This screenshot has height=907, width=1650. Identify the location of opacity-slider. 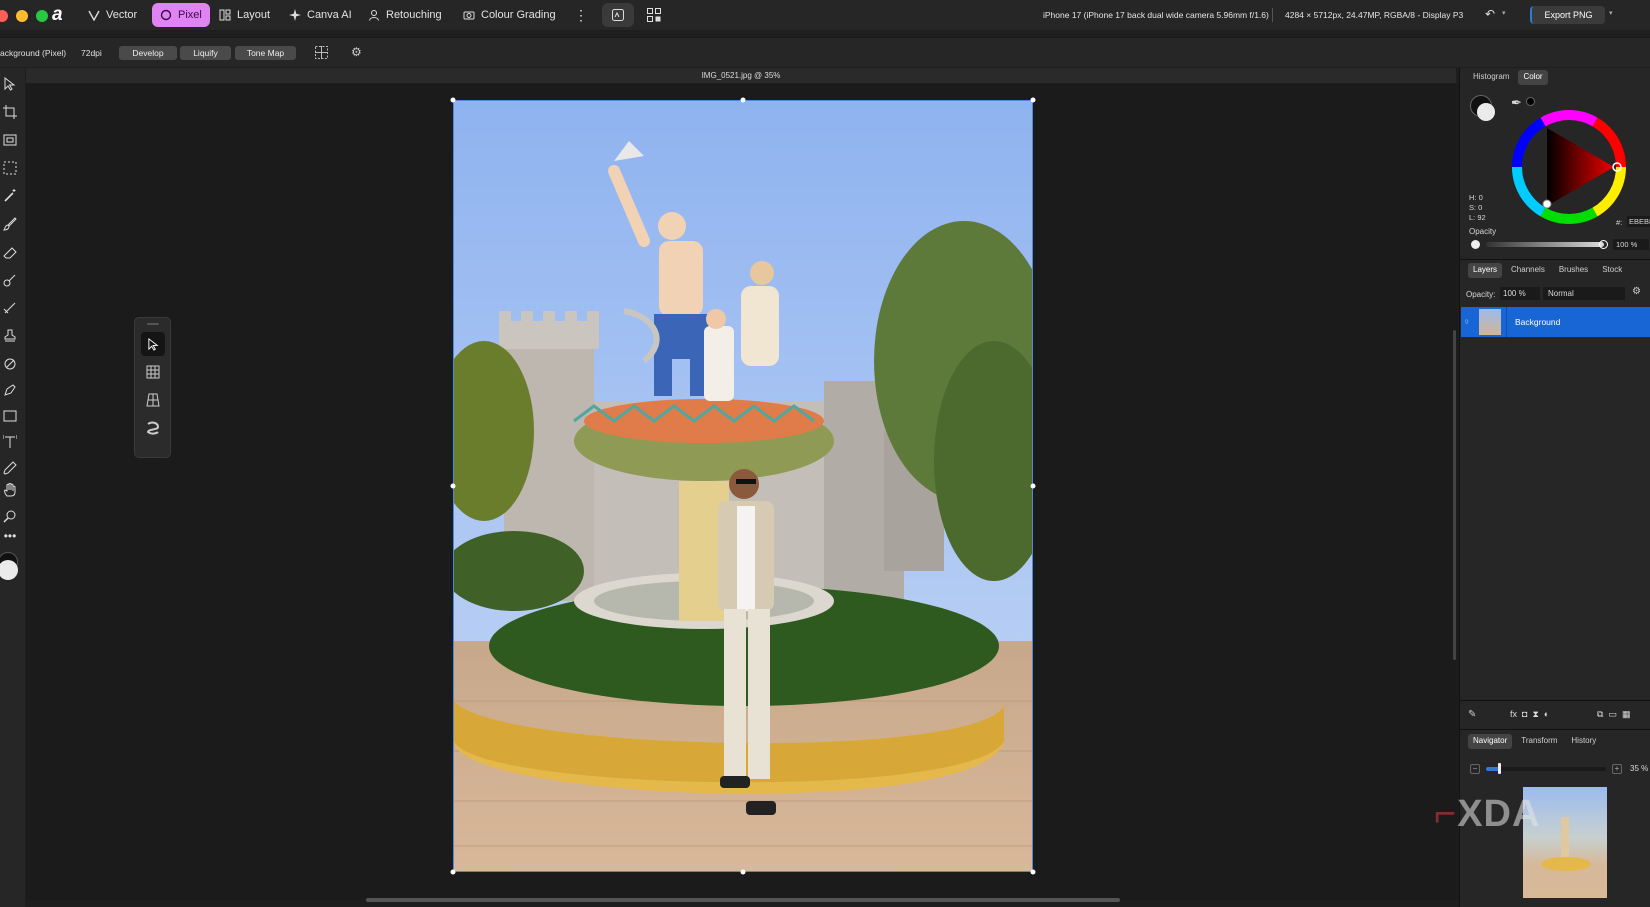
(1545, 244).